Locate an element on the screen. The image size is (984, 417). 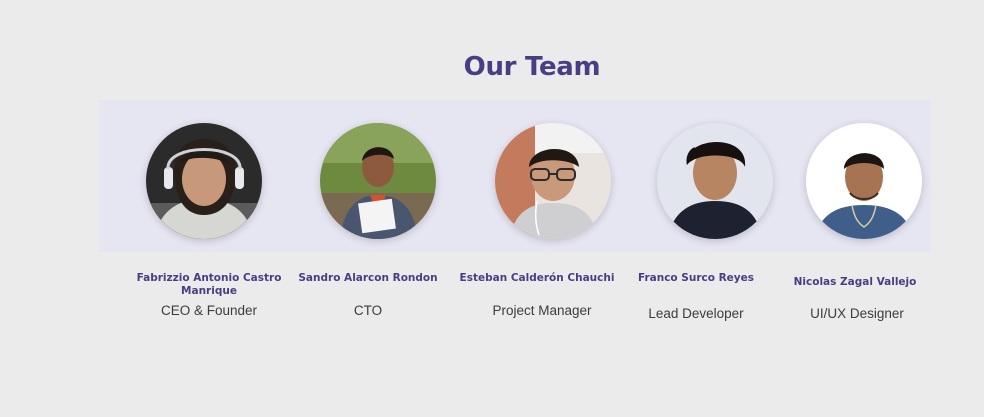
member-2-role: CTO is located at coordinates (368, 310).